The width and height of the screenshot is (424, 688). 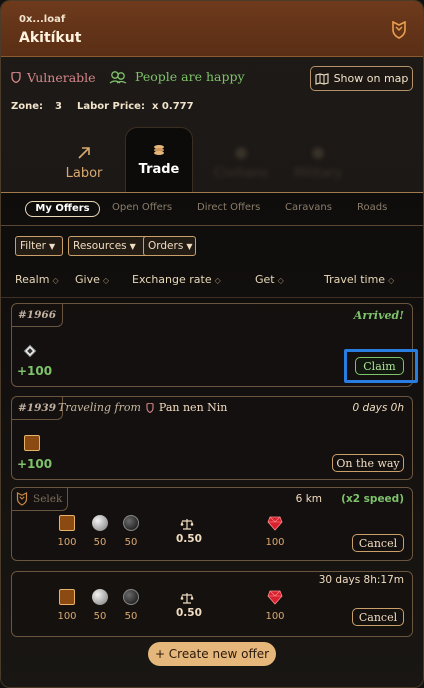 What do you see at coordinates (16, 77) in the screenshot?
I see `shield-icon` at bounding box center [16, 77].